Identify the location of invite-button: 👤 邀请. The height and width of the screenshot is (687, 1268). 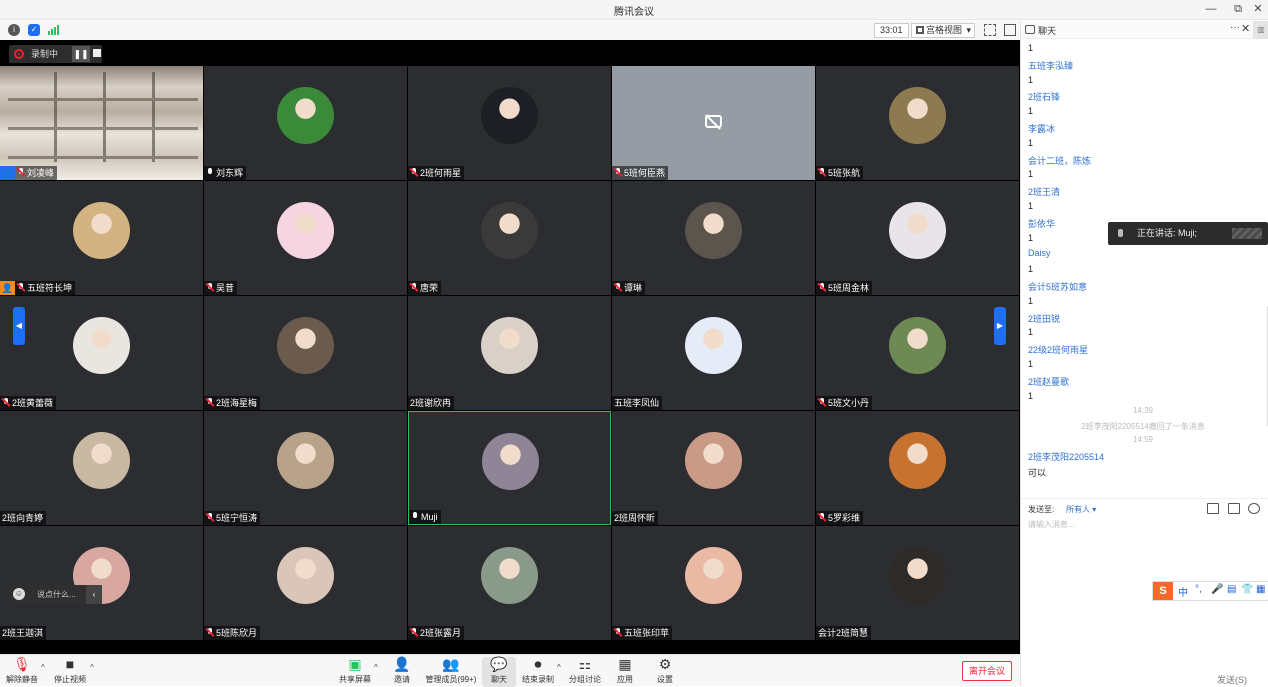
(402, 672).